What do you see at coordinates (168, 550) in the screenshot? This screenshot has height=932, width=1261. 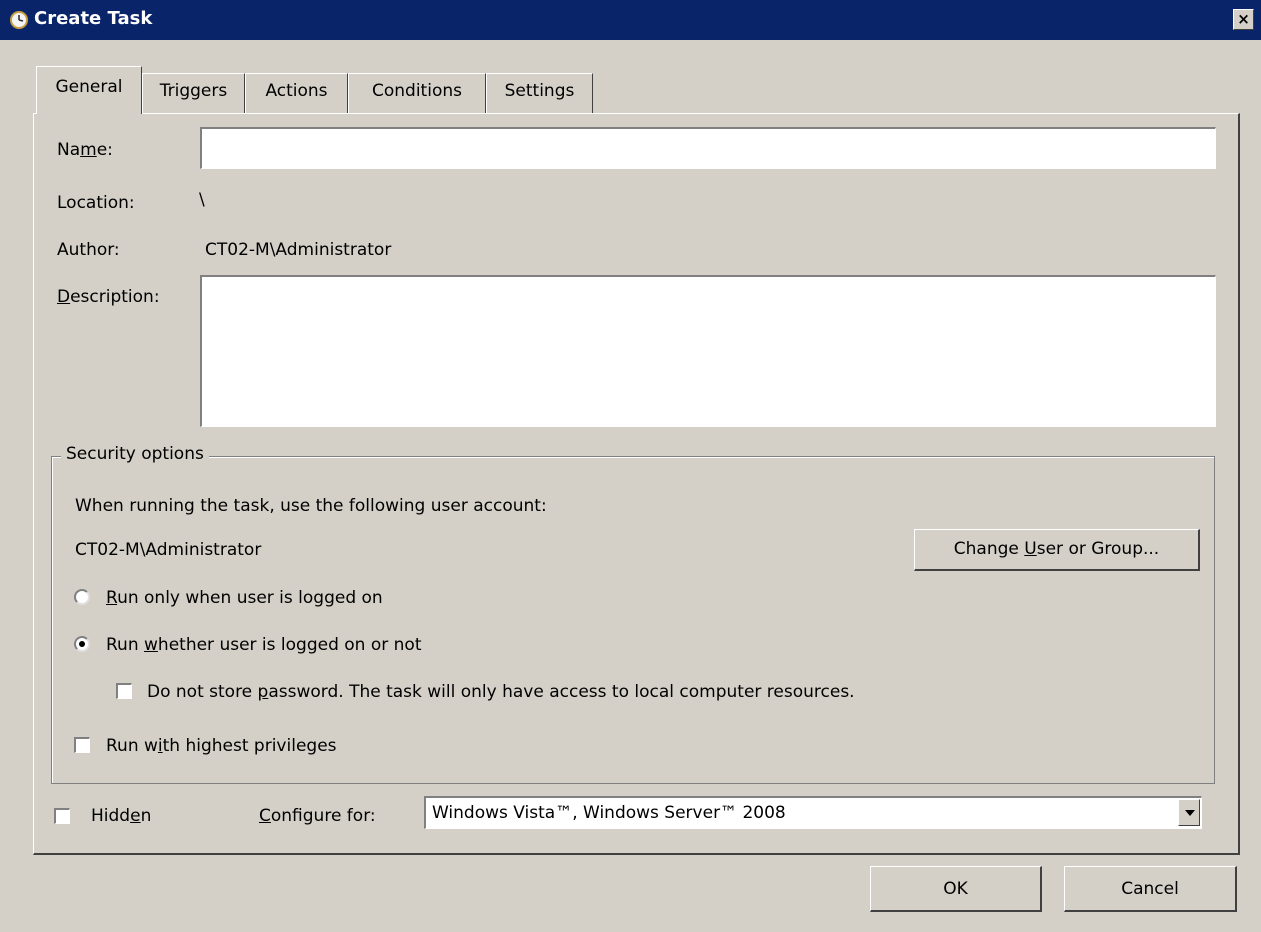 I see `account-value: CT02-M\Administrator` at bounding box center [168, 550].